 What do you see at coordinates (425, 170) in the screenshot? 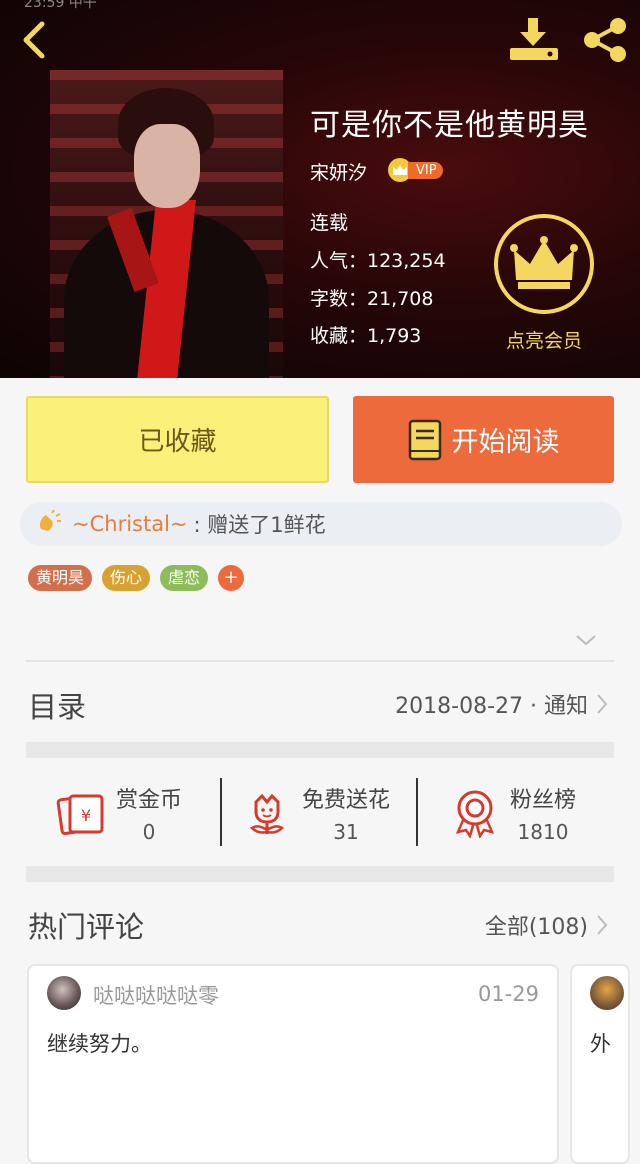
I see `vip-label: VIP` at bounding box center [425, 170].